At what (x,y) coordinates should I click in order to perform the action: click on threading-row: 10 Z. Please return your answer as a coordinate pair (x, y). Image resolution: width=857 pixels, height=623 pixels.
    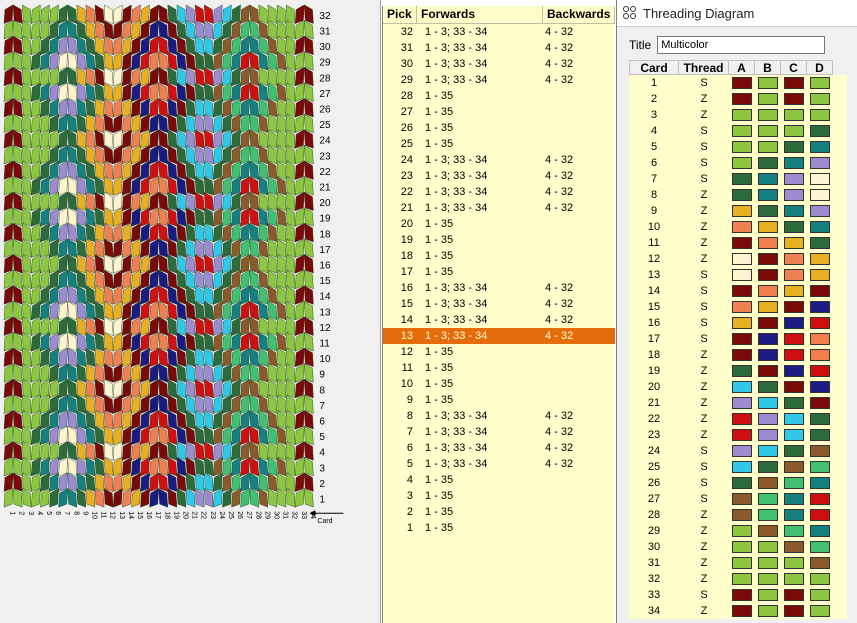
    Looking at the image, I should click on (738, 227).